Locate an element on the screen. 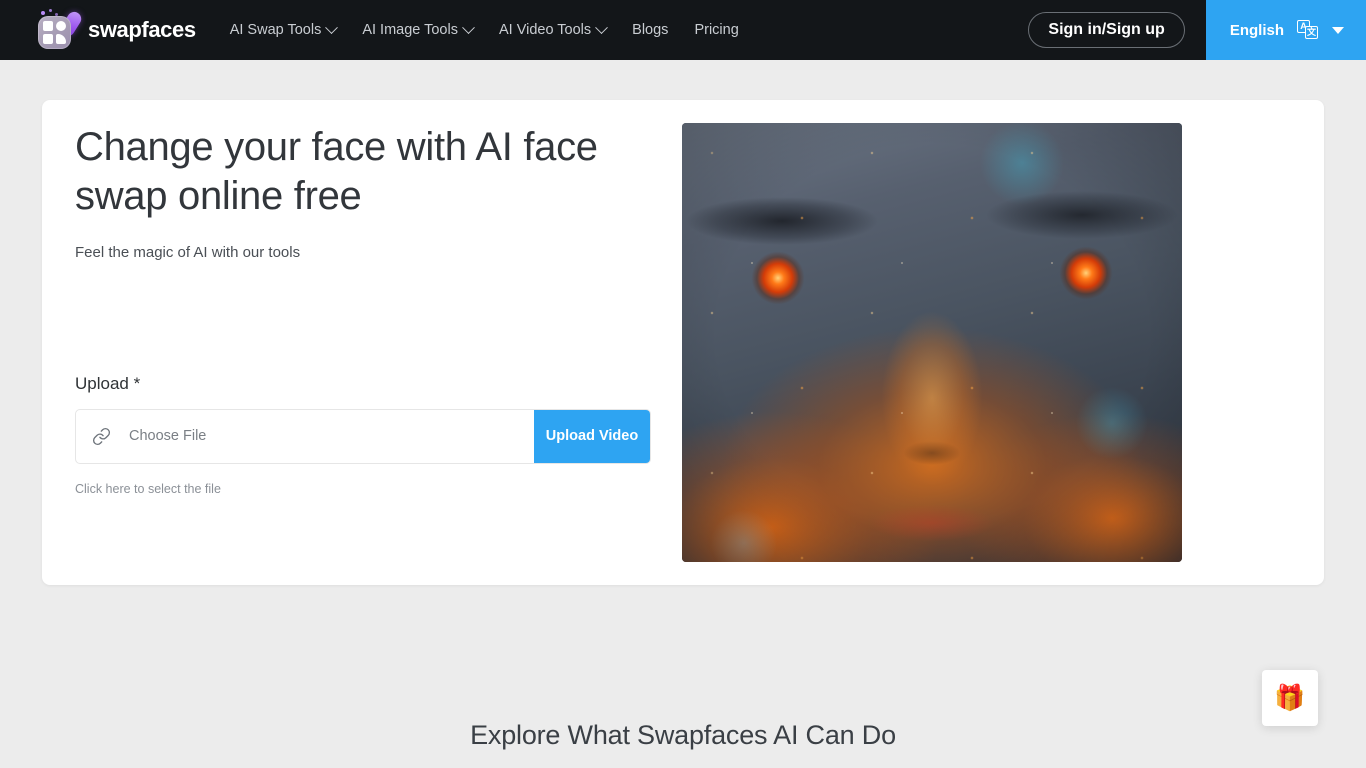 The height and width of the screenshot is (768, 1366). language-label: English is located at coordinates (1256, 30).